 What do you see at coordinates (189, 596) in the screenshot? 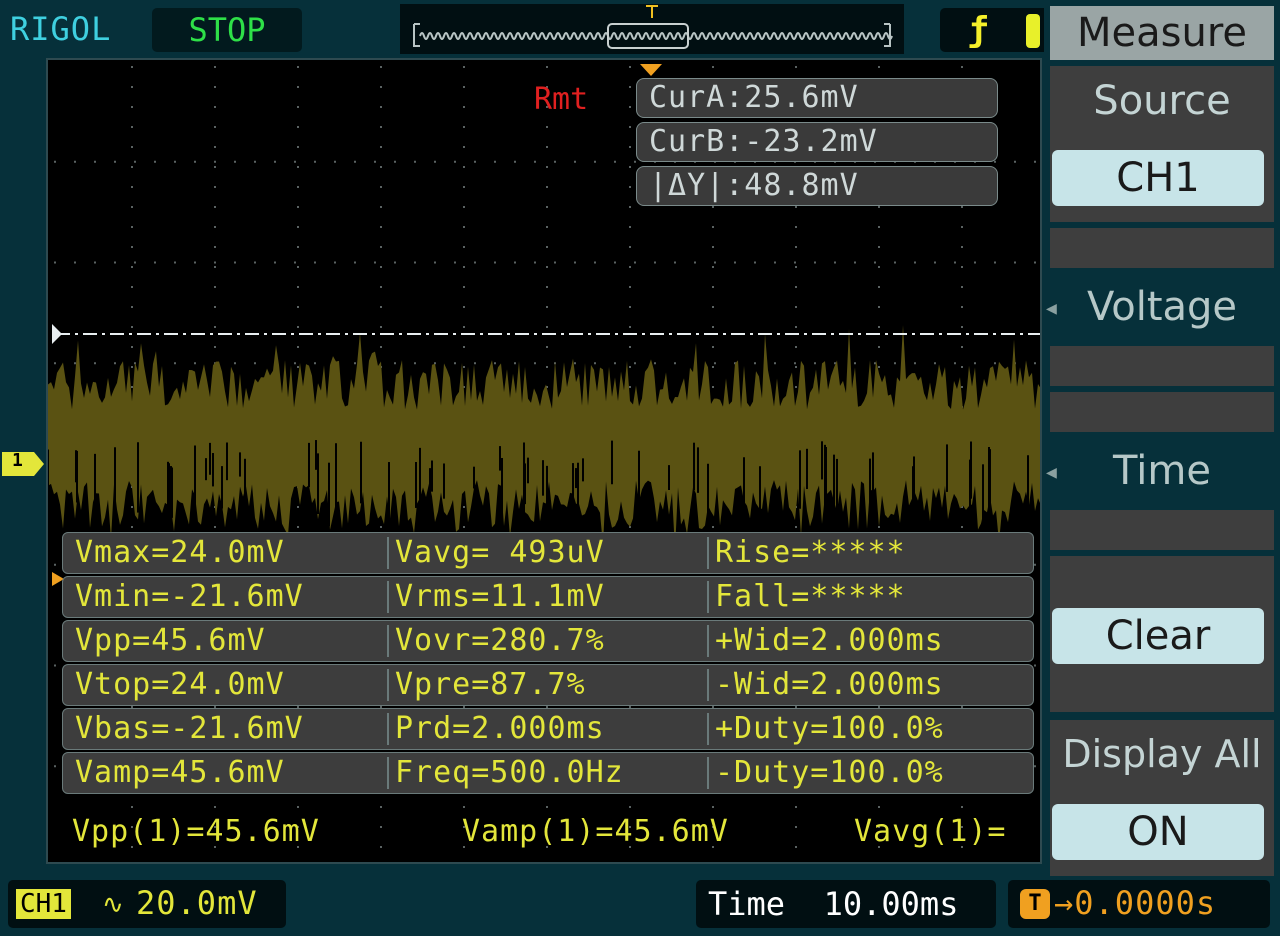
I see `measurement-cell: Vmin=-21.6mV` at bounding box center [189, 596].